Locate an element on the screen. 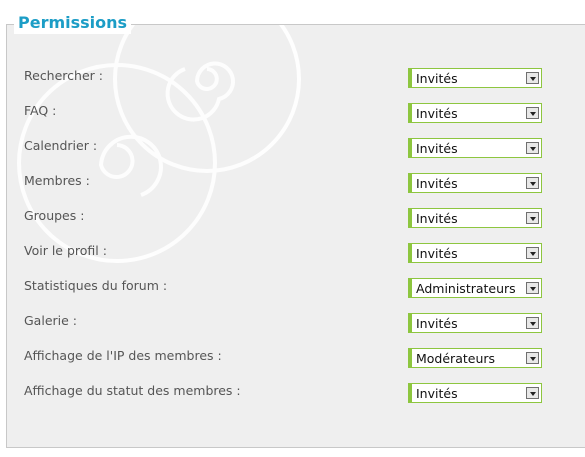  permission-row-groupes: Groupes : Invités is located at coordinates (284, 218).